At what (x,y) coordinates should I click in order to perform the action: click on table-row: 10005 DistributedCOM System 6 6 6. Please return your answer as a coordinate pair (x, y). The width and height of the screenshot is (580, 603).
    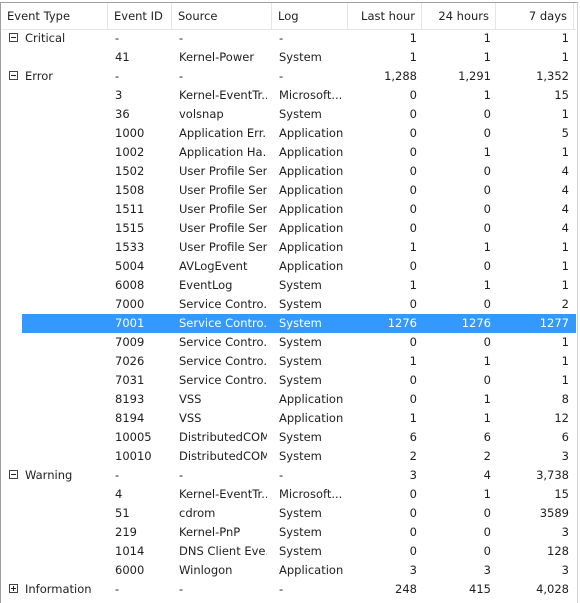
    Looking at the image, I should click on (288, 437).